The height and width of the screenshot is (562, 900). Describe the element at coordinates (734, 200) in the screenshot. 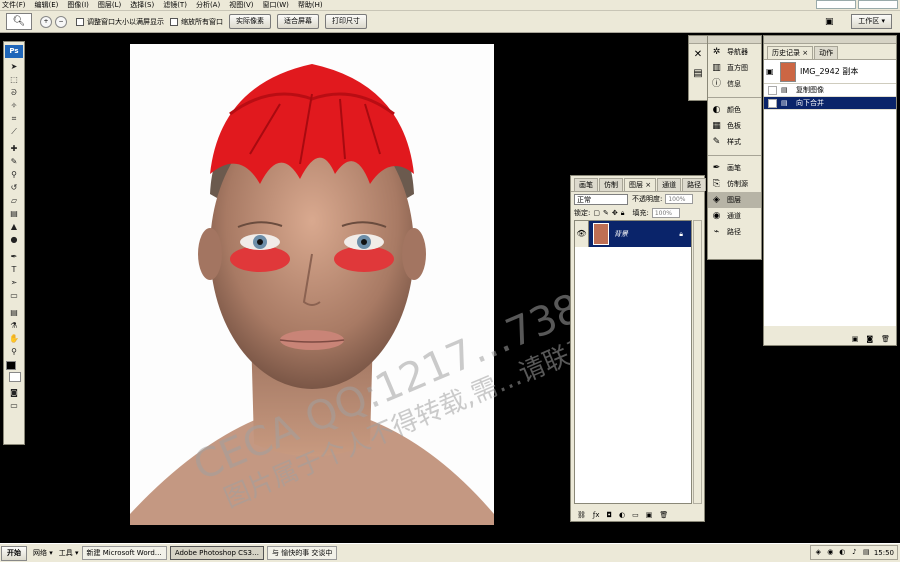

I see `dock-layers: ◈ 图层` at that location.